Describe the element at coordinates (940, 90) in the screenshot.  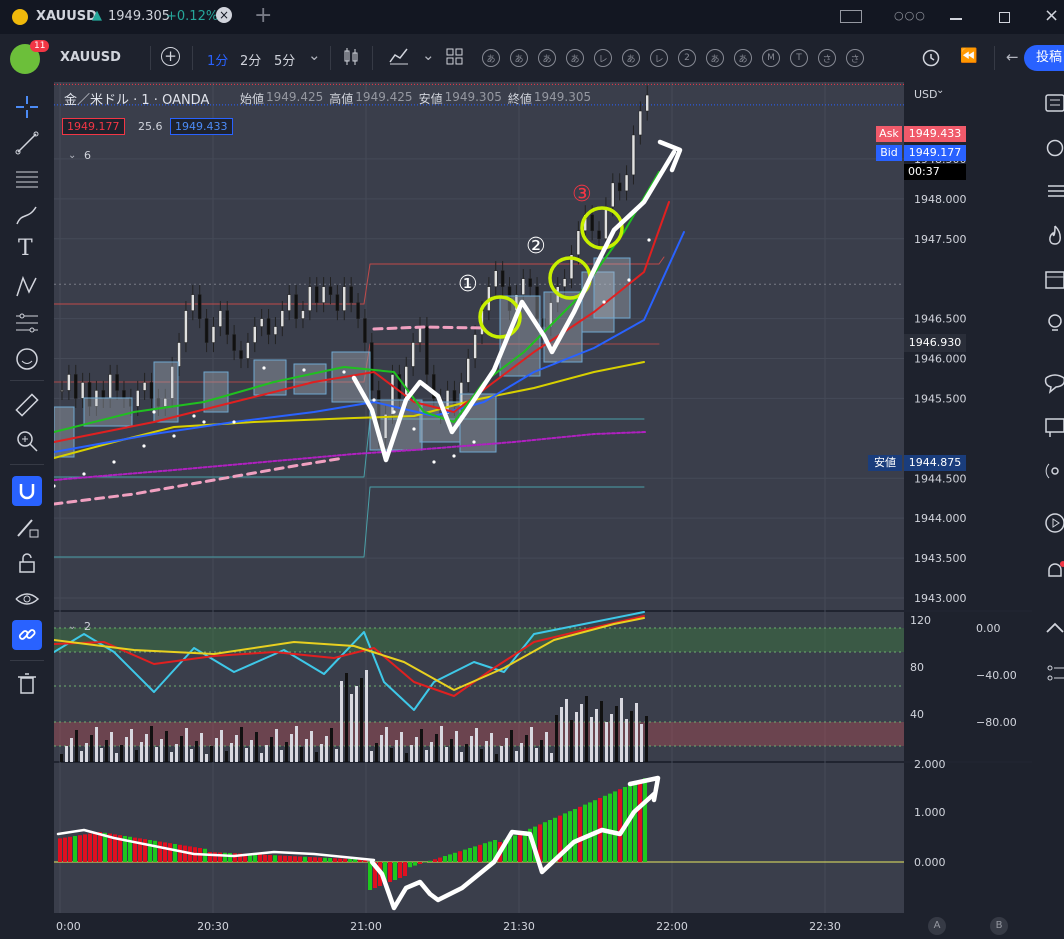
I see `currency-chevron-icon: ⌄` at that location.